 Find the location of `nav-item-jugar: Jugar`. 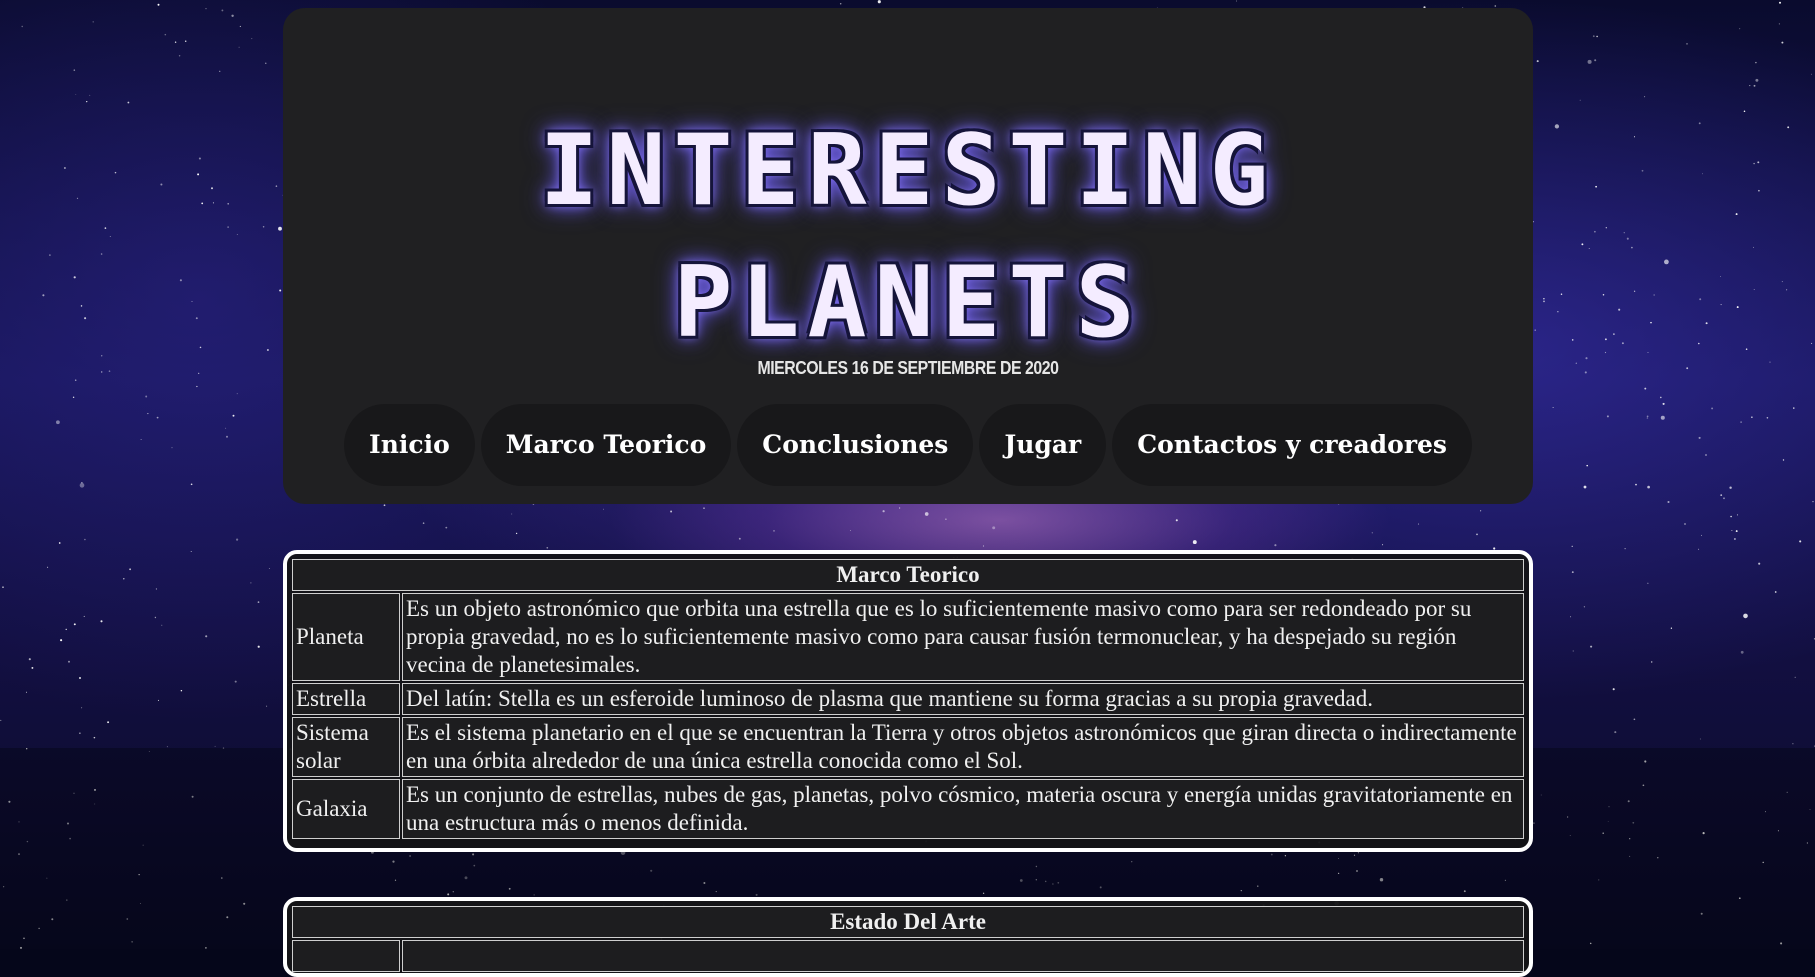

nav-item-jugar: Jugar is located at coordinates (1043, 445).